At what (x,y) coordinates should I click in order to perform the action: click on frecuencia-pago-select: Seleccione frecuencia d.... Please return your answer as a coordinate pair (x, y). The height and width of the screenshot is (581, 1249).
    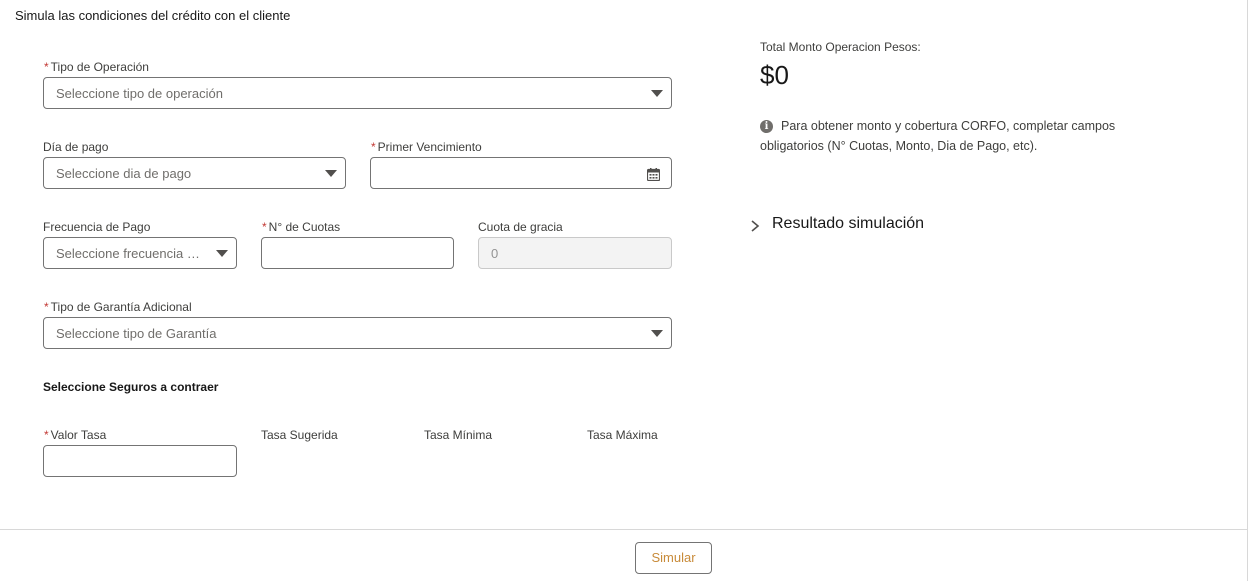
    Looking at the image, I should click on (140, 253).